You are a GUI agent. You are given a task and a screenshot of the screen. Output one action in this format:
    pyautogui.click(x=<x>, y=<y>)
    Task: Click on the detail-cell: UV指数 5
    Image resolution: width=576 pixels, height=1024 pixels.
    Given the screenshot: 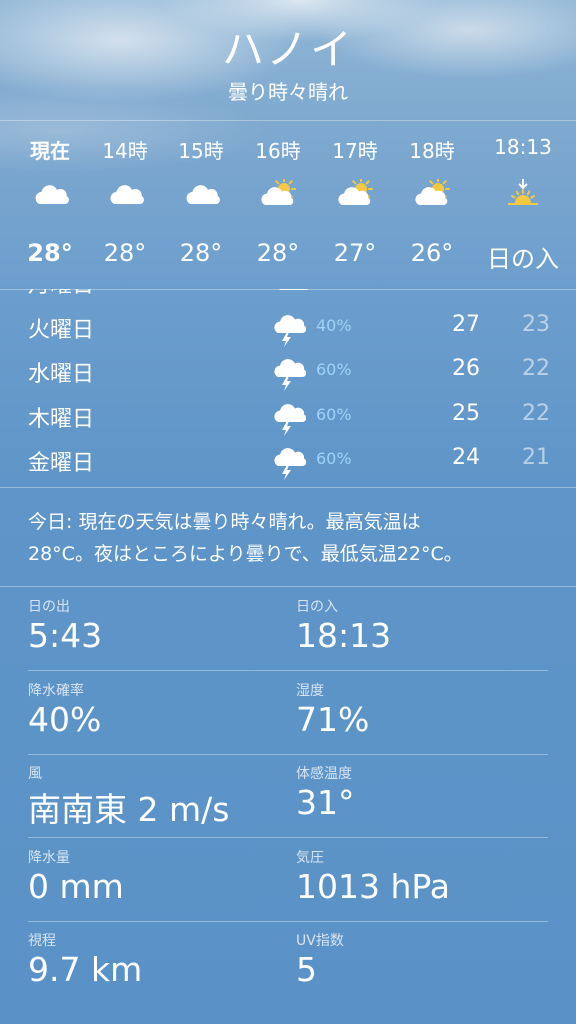 What is the action you would take?
    pyautogui.click(x=421, y=962)
    